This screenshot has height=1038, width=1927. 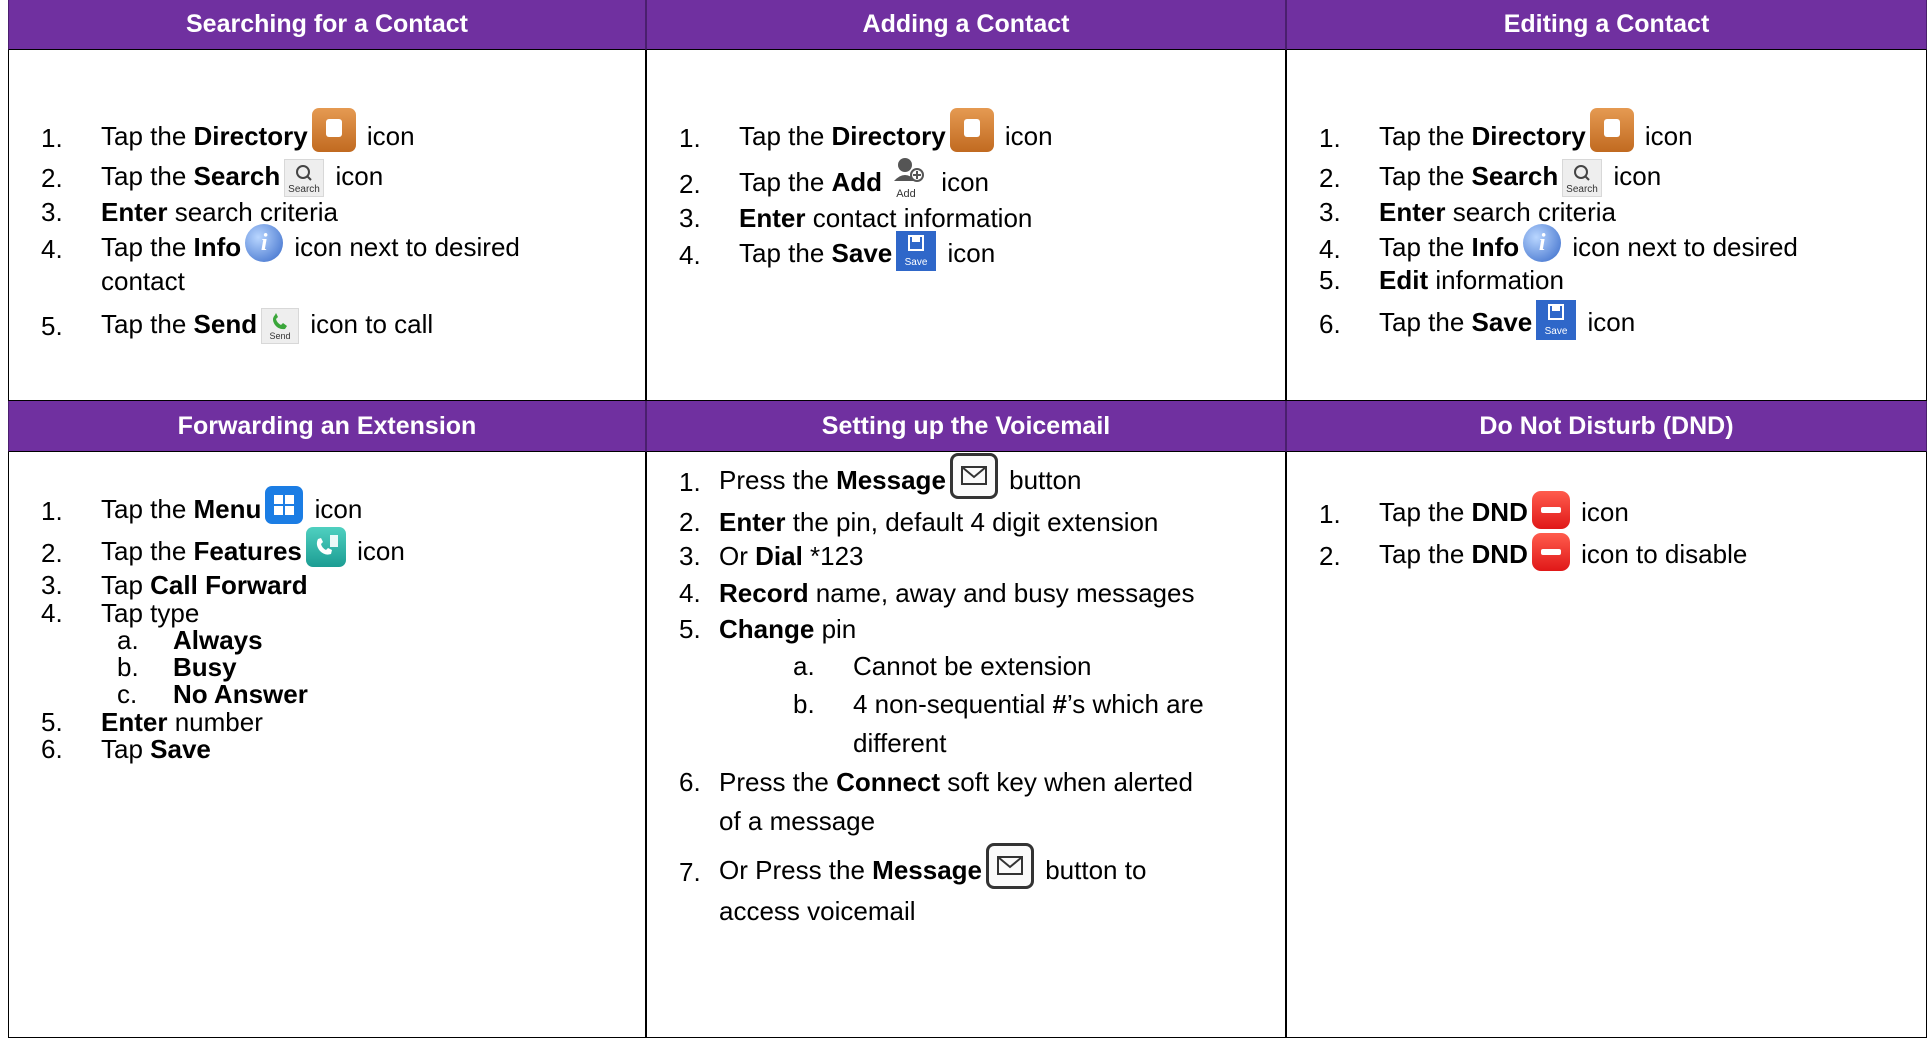 What do you see at coordinates (128, 667) in the screenshot?
I see `step-letter: b.` at bounding box center [128, 667].